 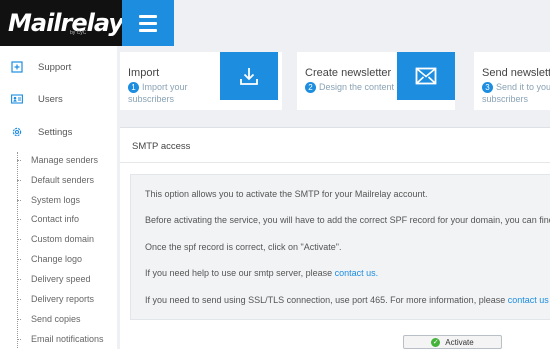 I want to click on hamburger-menu-button, so click(x=148, y=23).